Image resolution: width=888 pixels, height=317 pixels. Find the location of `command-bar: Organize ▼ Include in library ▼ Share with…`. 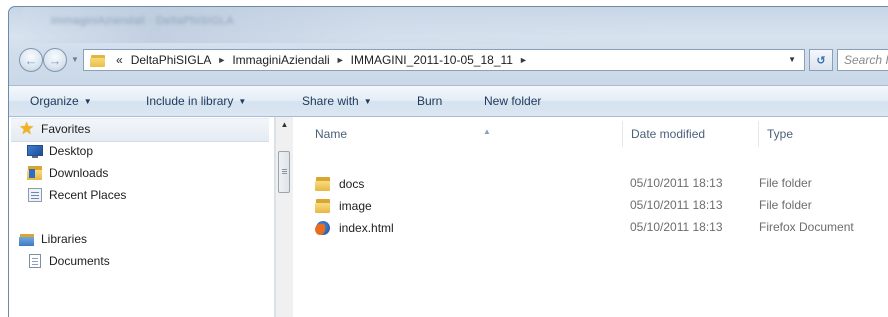

command-bar: Organize ▼ Include in library ▼ Share with… is located at coordinates (448, 101).